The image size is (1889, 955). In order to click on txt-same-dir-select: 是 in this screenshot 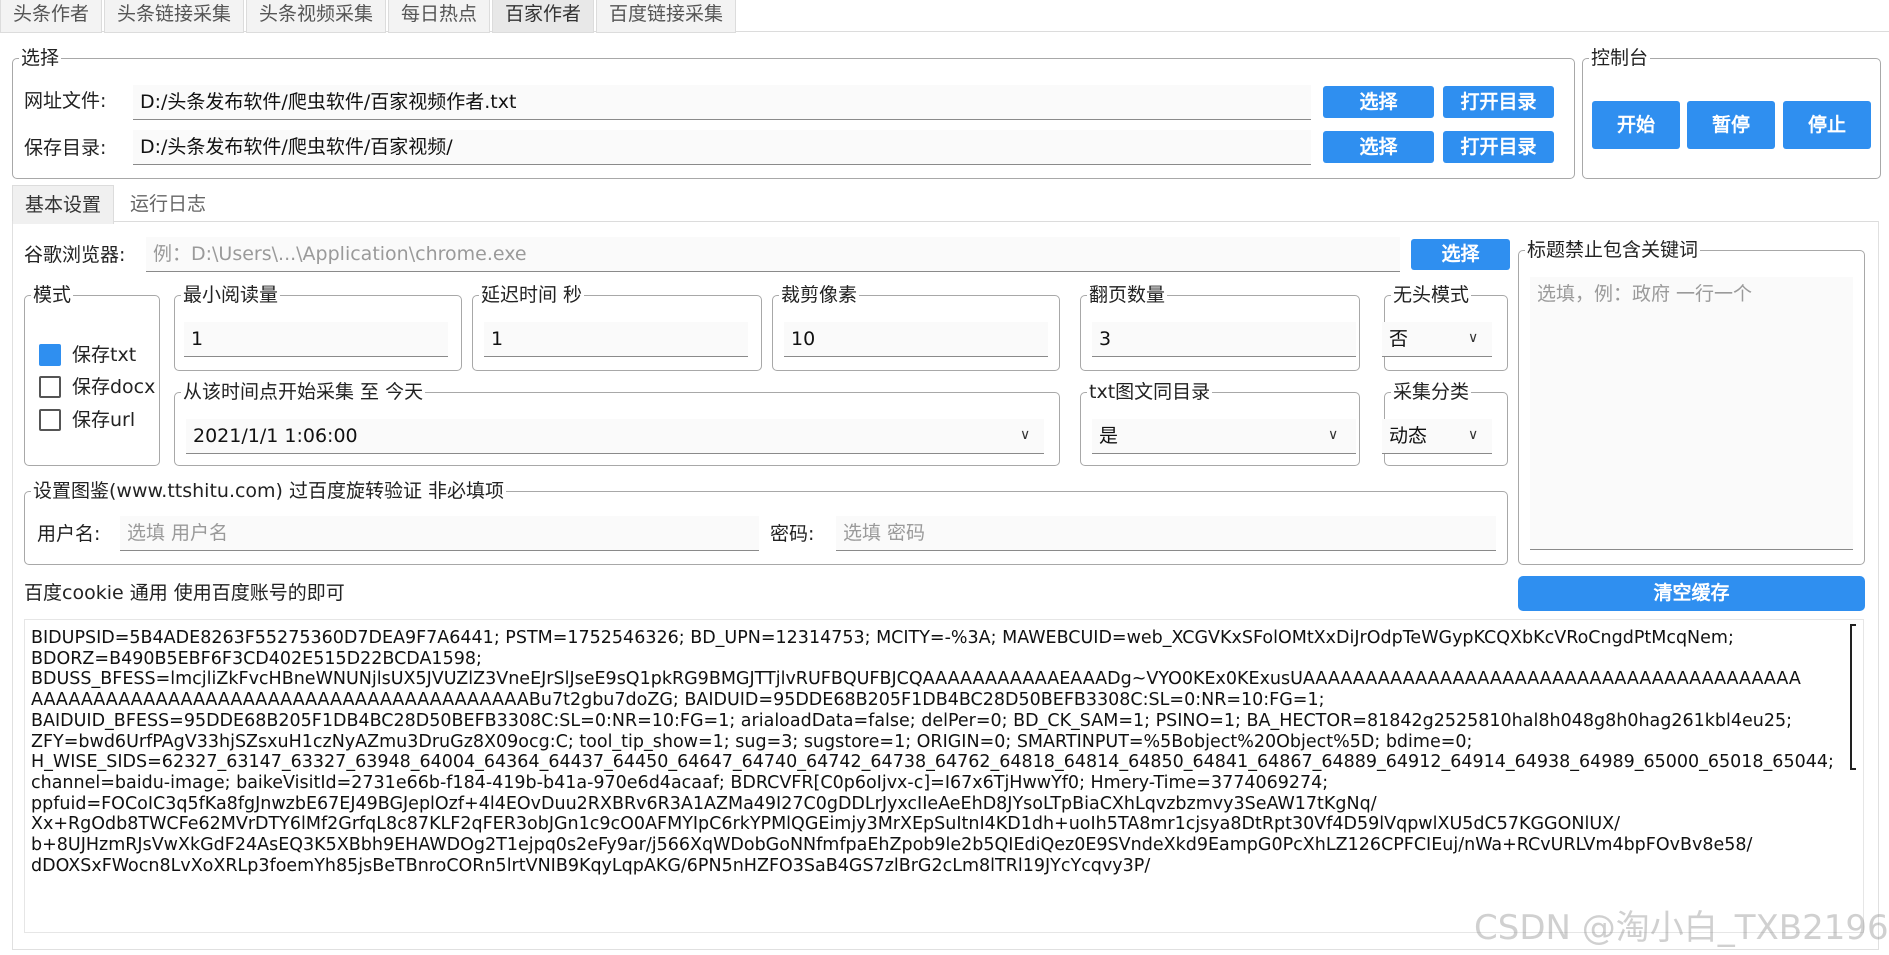, I will do `click(1224, 436)`.